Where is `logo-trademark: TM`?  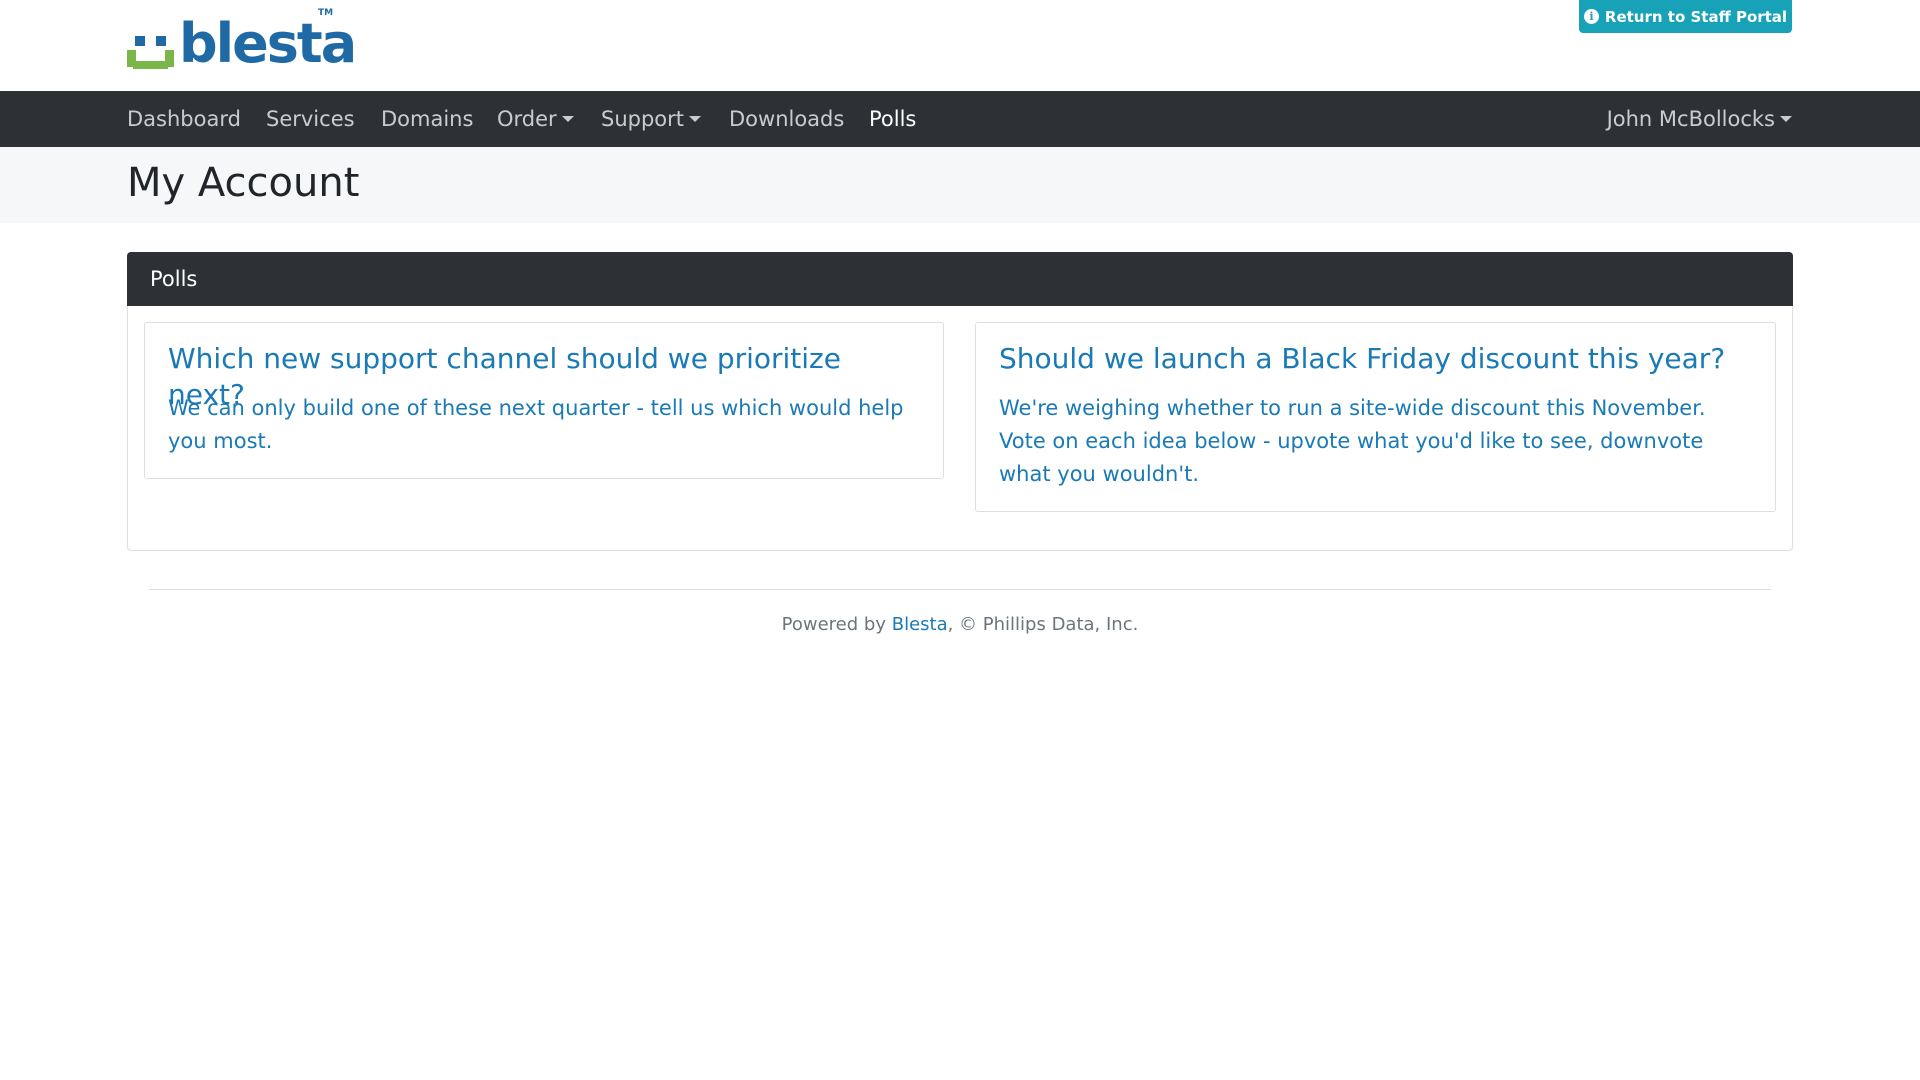 logo-trademark: TM is located at coordinates (326, 13).